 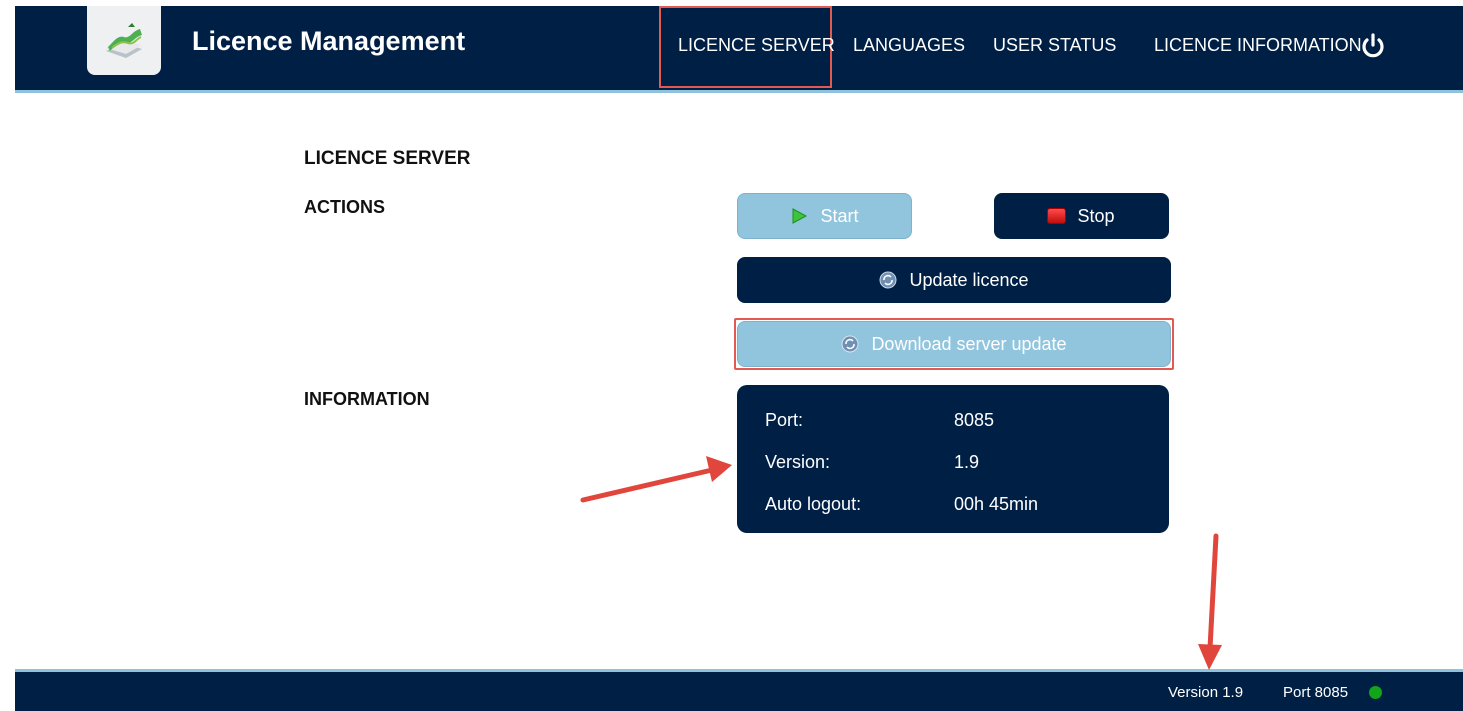 What do you see at coordinates (387, 158) in the screenshot?
I see `page-title: LICENCE SERVER` at bounding box center [387, 158].